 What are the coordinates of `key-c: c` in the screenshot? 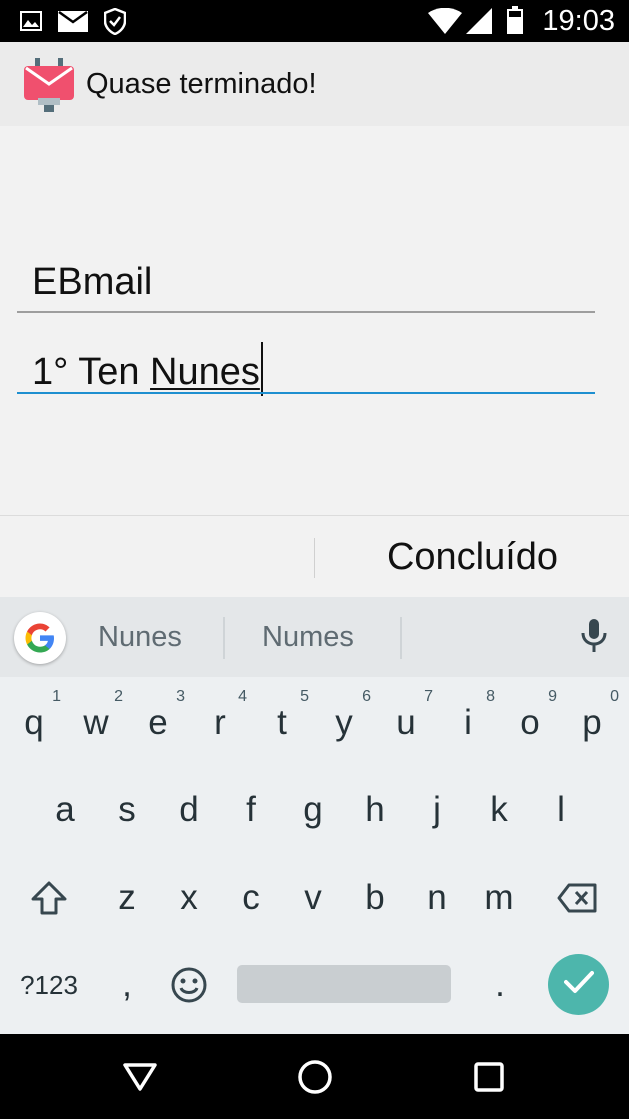 It's located at (251, 898).